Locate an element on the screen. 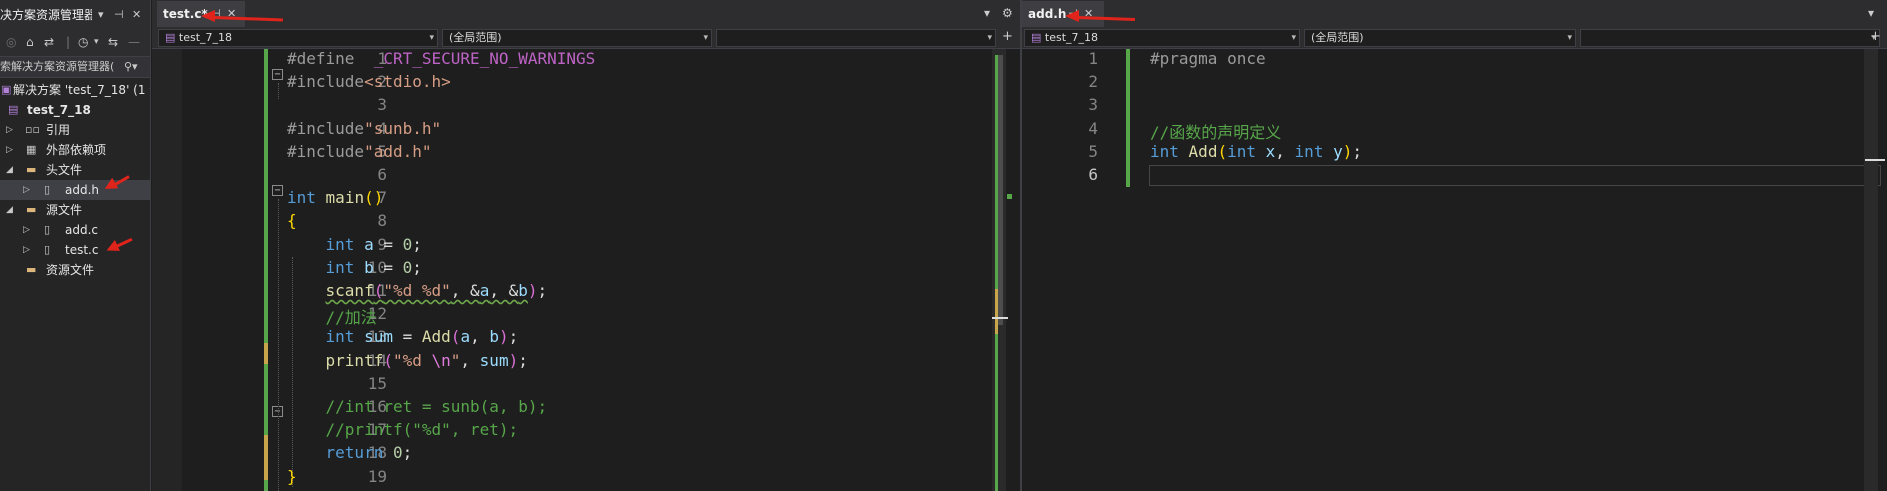 The width and height of the screenshot is (1887, 491). code-line: //int ret = sunb(a, b); is located at coordinates (436, 406).